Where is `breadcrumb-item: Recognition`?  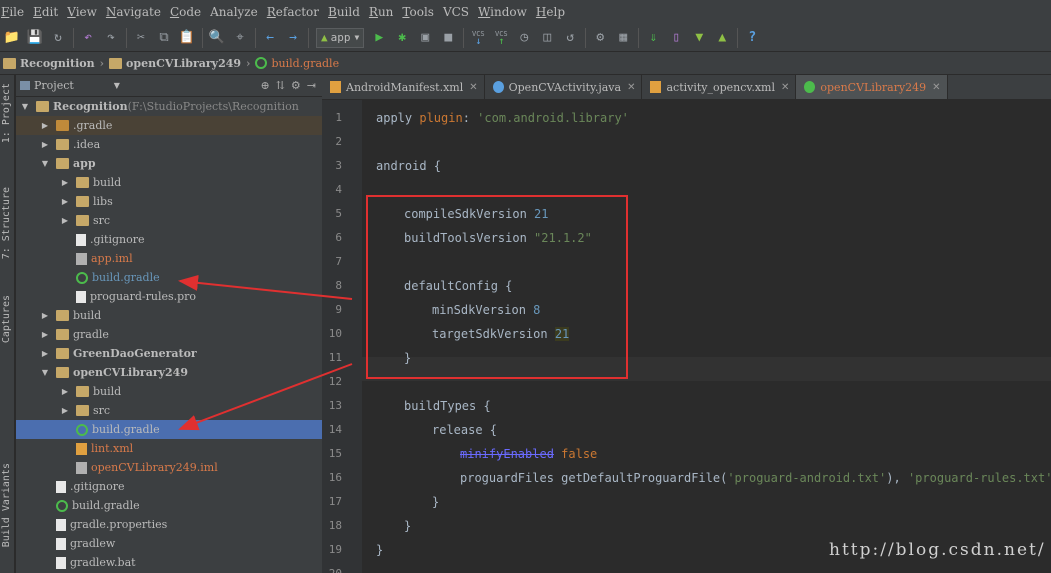 breadcrumb-item: Recognition is located at coordinates (49, 63).